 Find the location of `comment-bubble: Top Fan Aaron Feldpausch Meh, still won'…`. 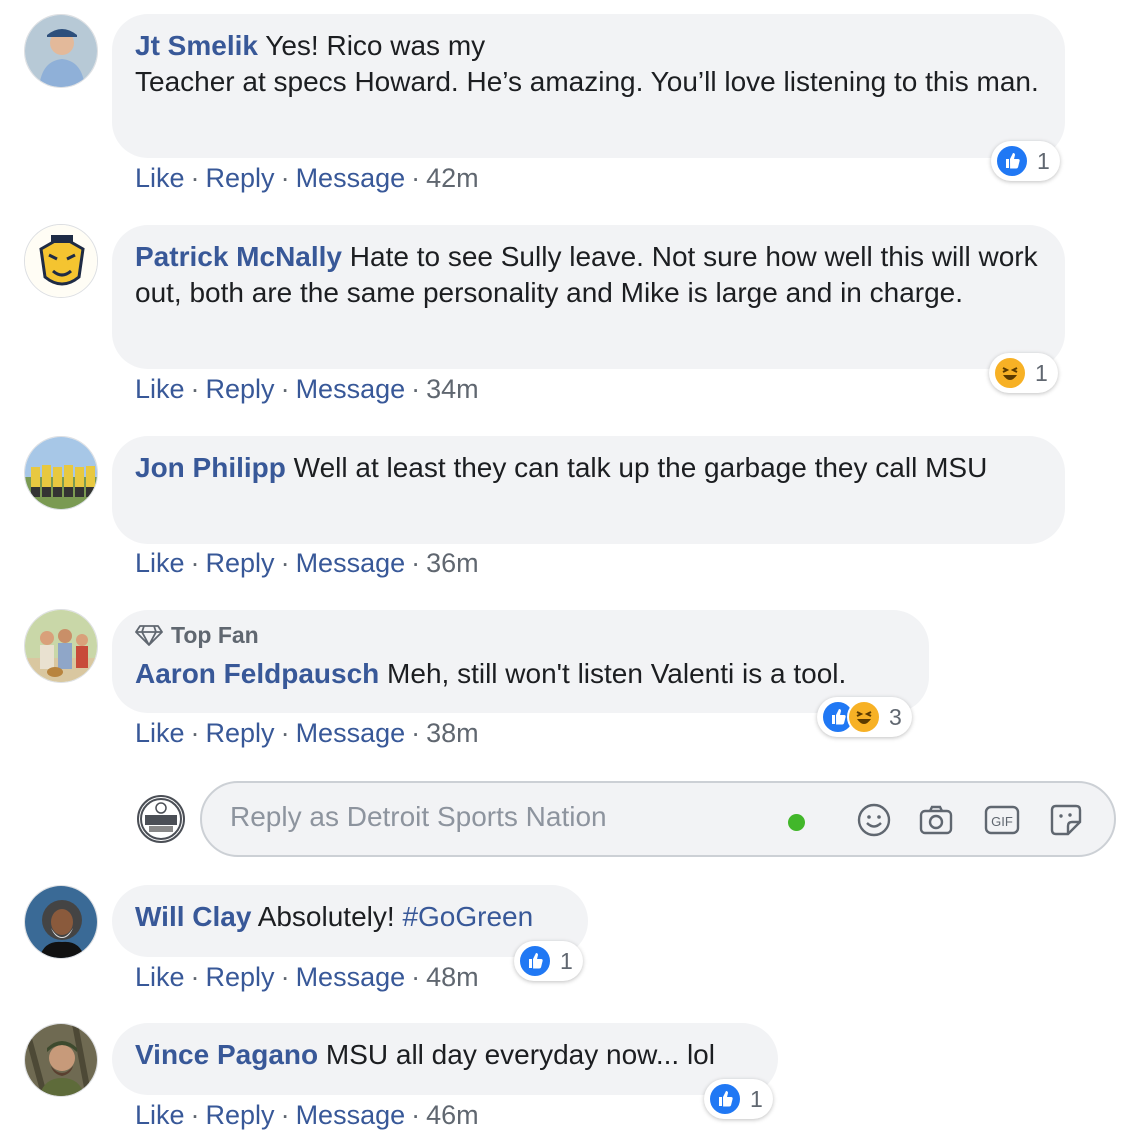

comment-bubble: Top Fan Aaron Feldpausch Meh, still won'… is located at coordinates (520, 661).